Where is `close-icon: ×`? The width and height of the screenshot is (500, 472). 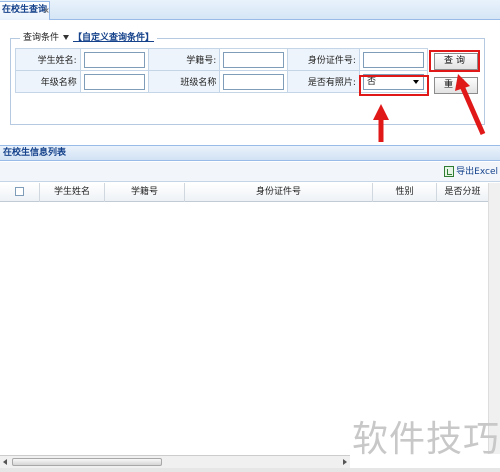 close-icon: × is located at coordinates (46, 10).